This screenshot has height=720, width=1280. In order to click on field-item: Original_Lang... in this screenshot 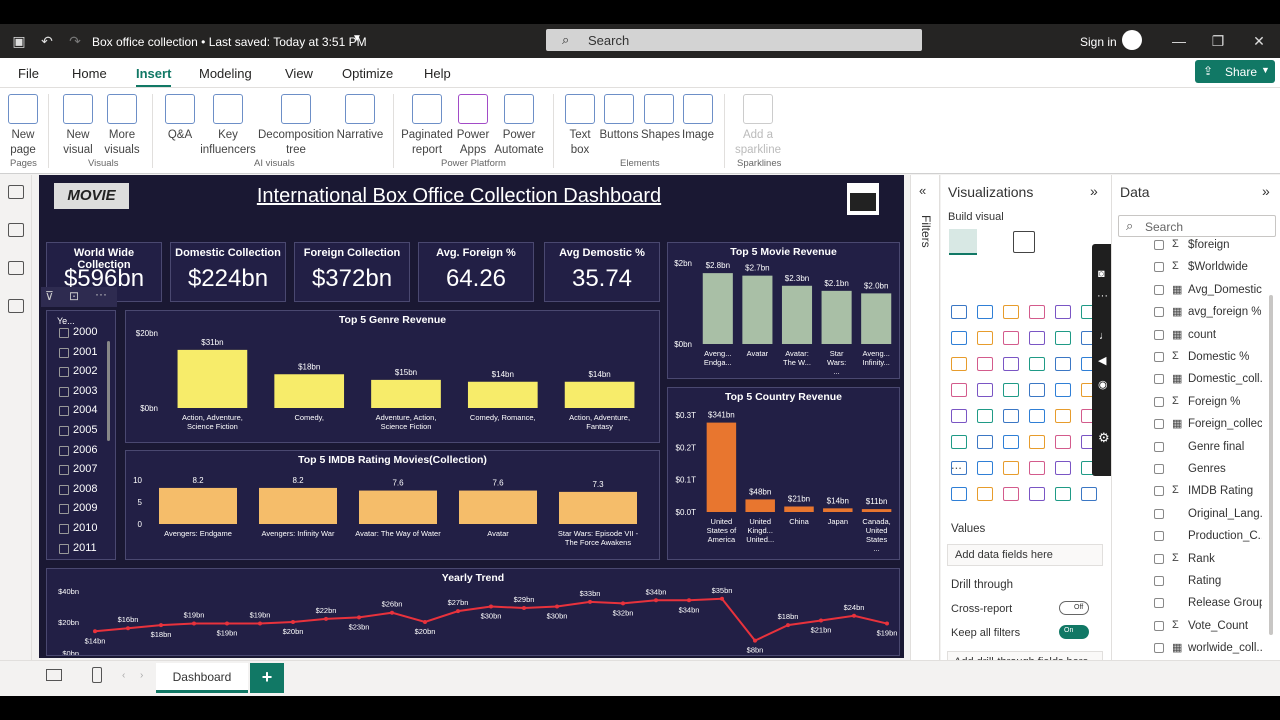, I will do `click(1187, 514)`.